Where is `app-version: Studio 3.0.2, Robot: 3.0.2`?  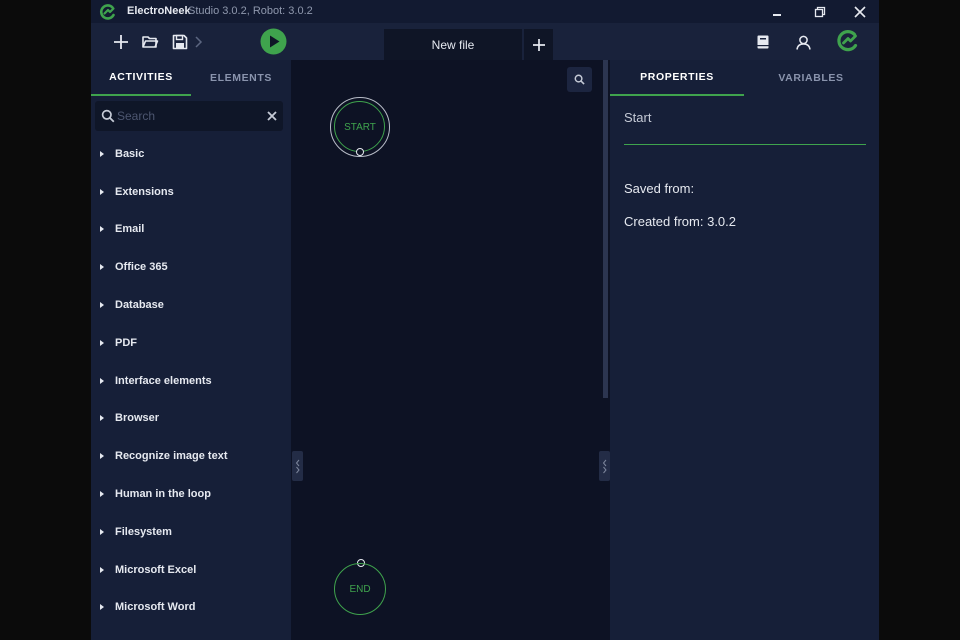 app-version: Studio 3.0.2, Robot: 3.0.2 is located at coordinates (250, 11).